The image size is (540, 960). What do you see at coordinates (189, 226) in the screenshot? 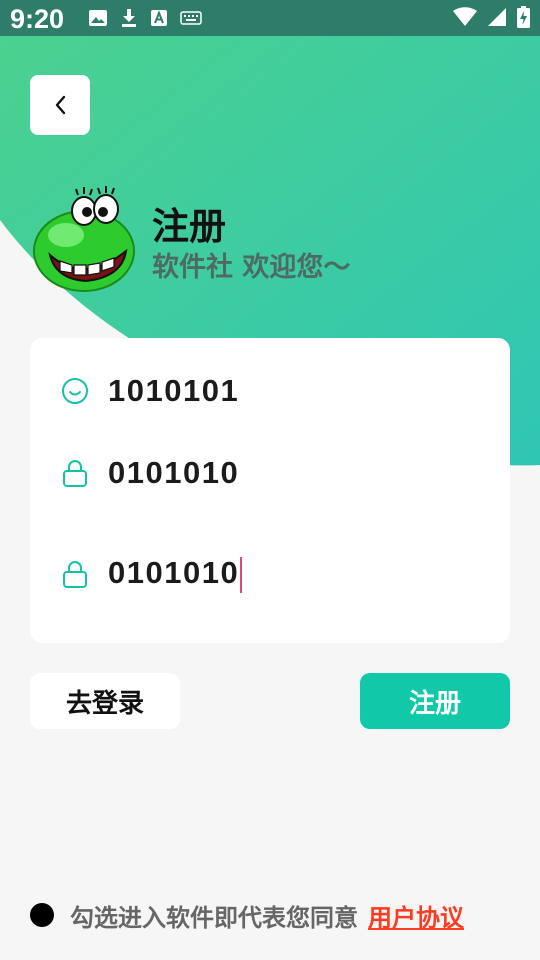
I see `page-title: 注册` at bounding box center [189, 226].